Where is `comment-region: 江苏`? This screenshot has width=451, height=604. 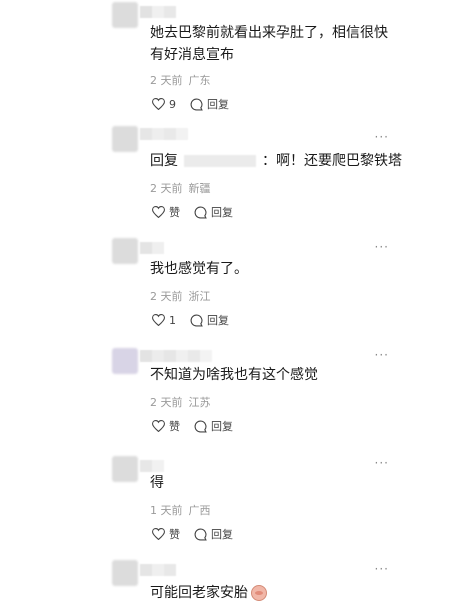
comment-region: 江苏 is located at coordinates (199, 402).